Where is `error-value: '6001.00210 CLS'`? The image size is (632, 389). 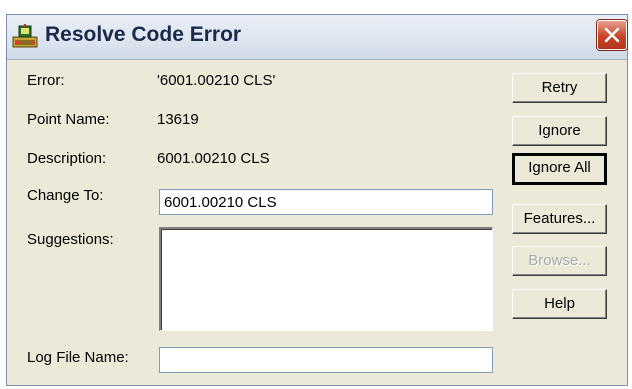 error-value: '6001.00210 CLS' is located at coordinates (216, 80).